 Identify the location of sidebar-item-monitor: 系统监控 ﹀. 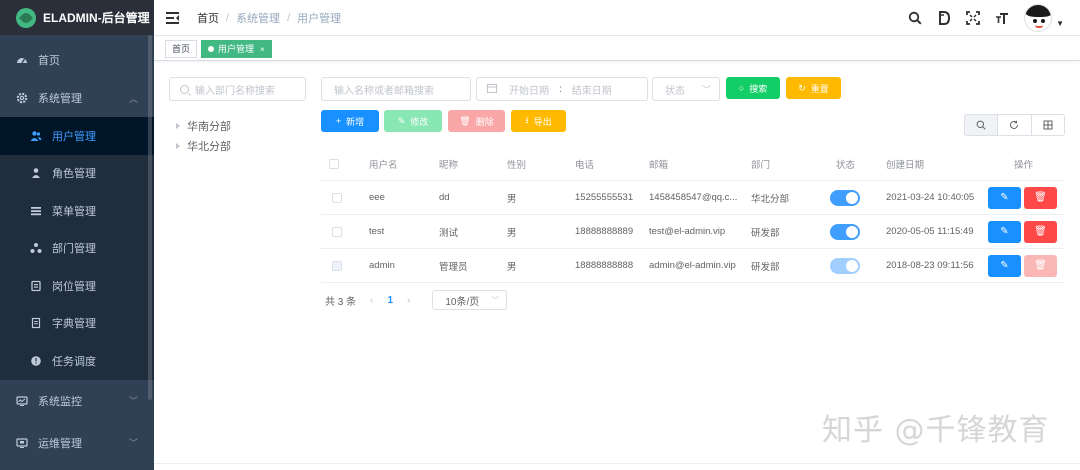
(77, 401).